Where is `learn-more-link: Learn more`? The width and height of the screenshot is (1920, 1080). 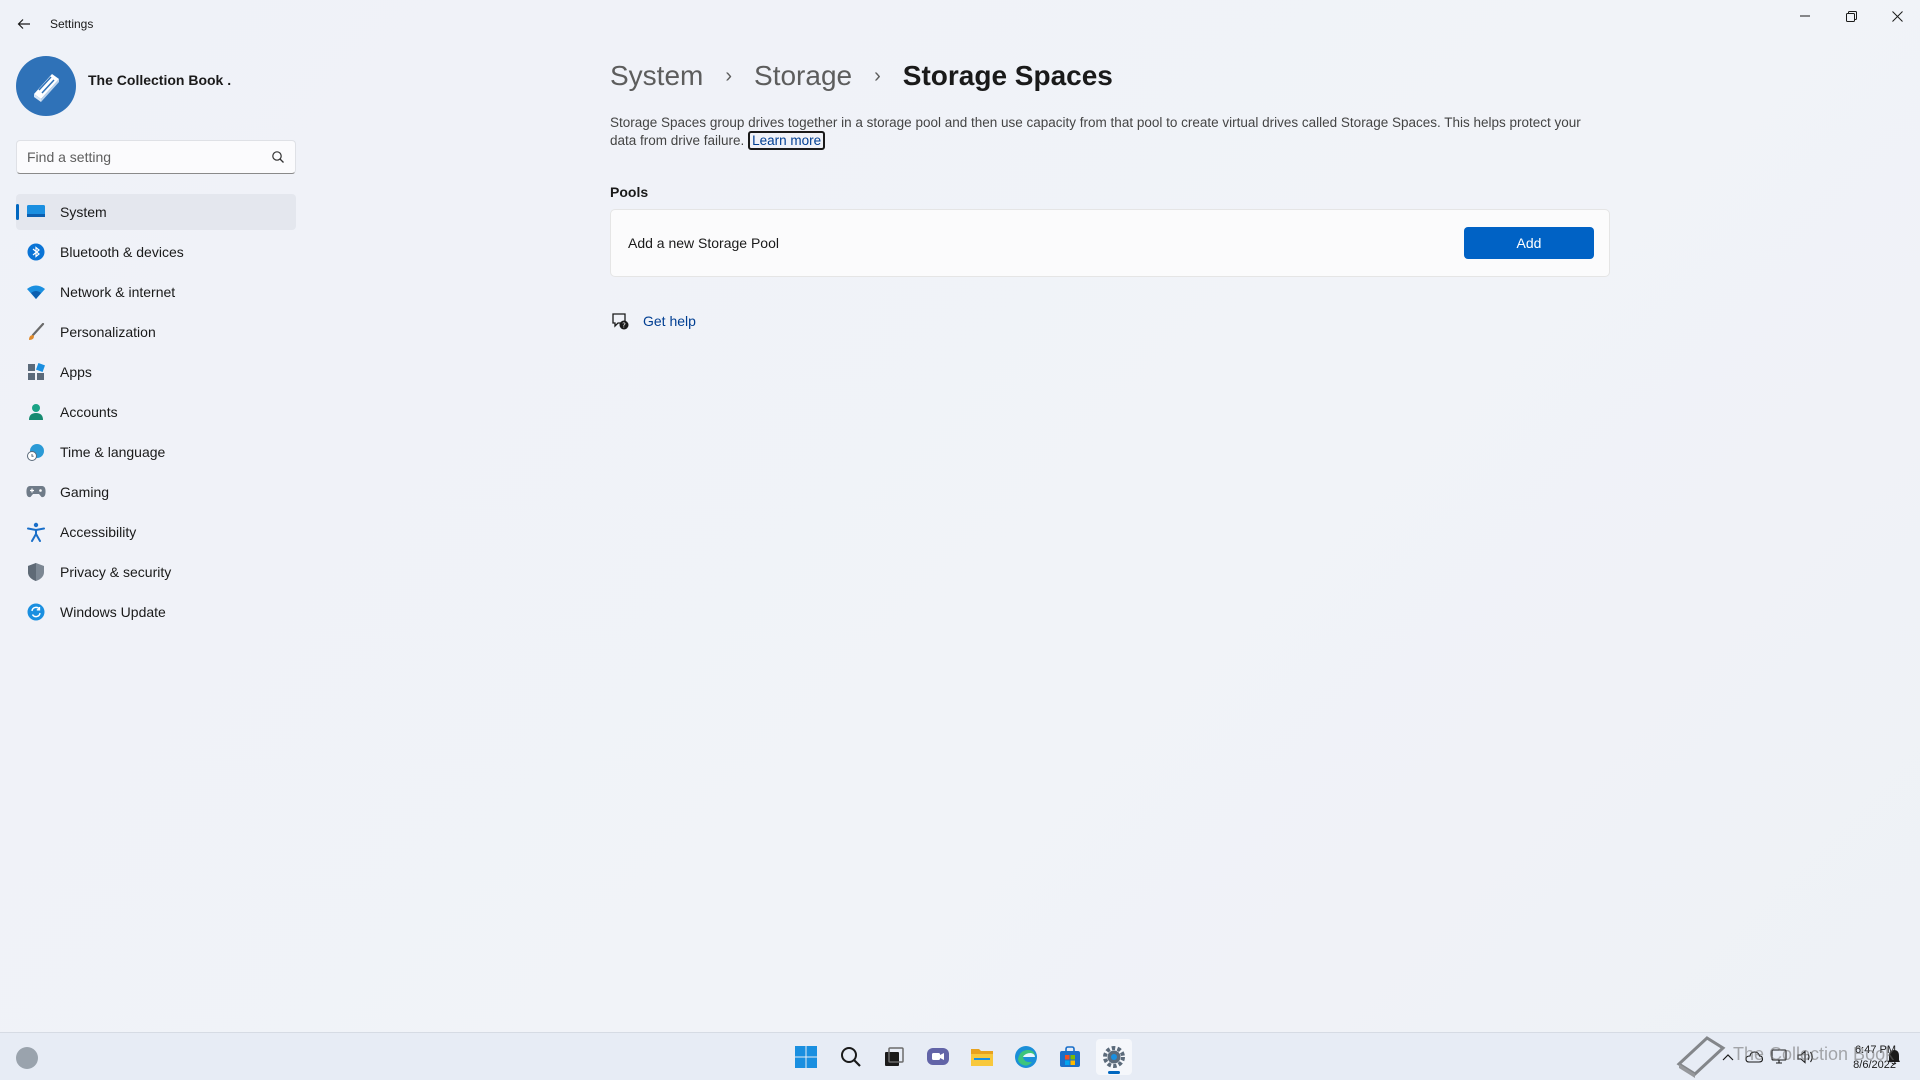 learn-more-link: Learn more is located at coordinates (787, 140).